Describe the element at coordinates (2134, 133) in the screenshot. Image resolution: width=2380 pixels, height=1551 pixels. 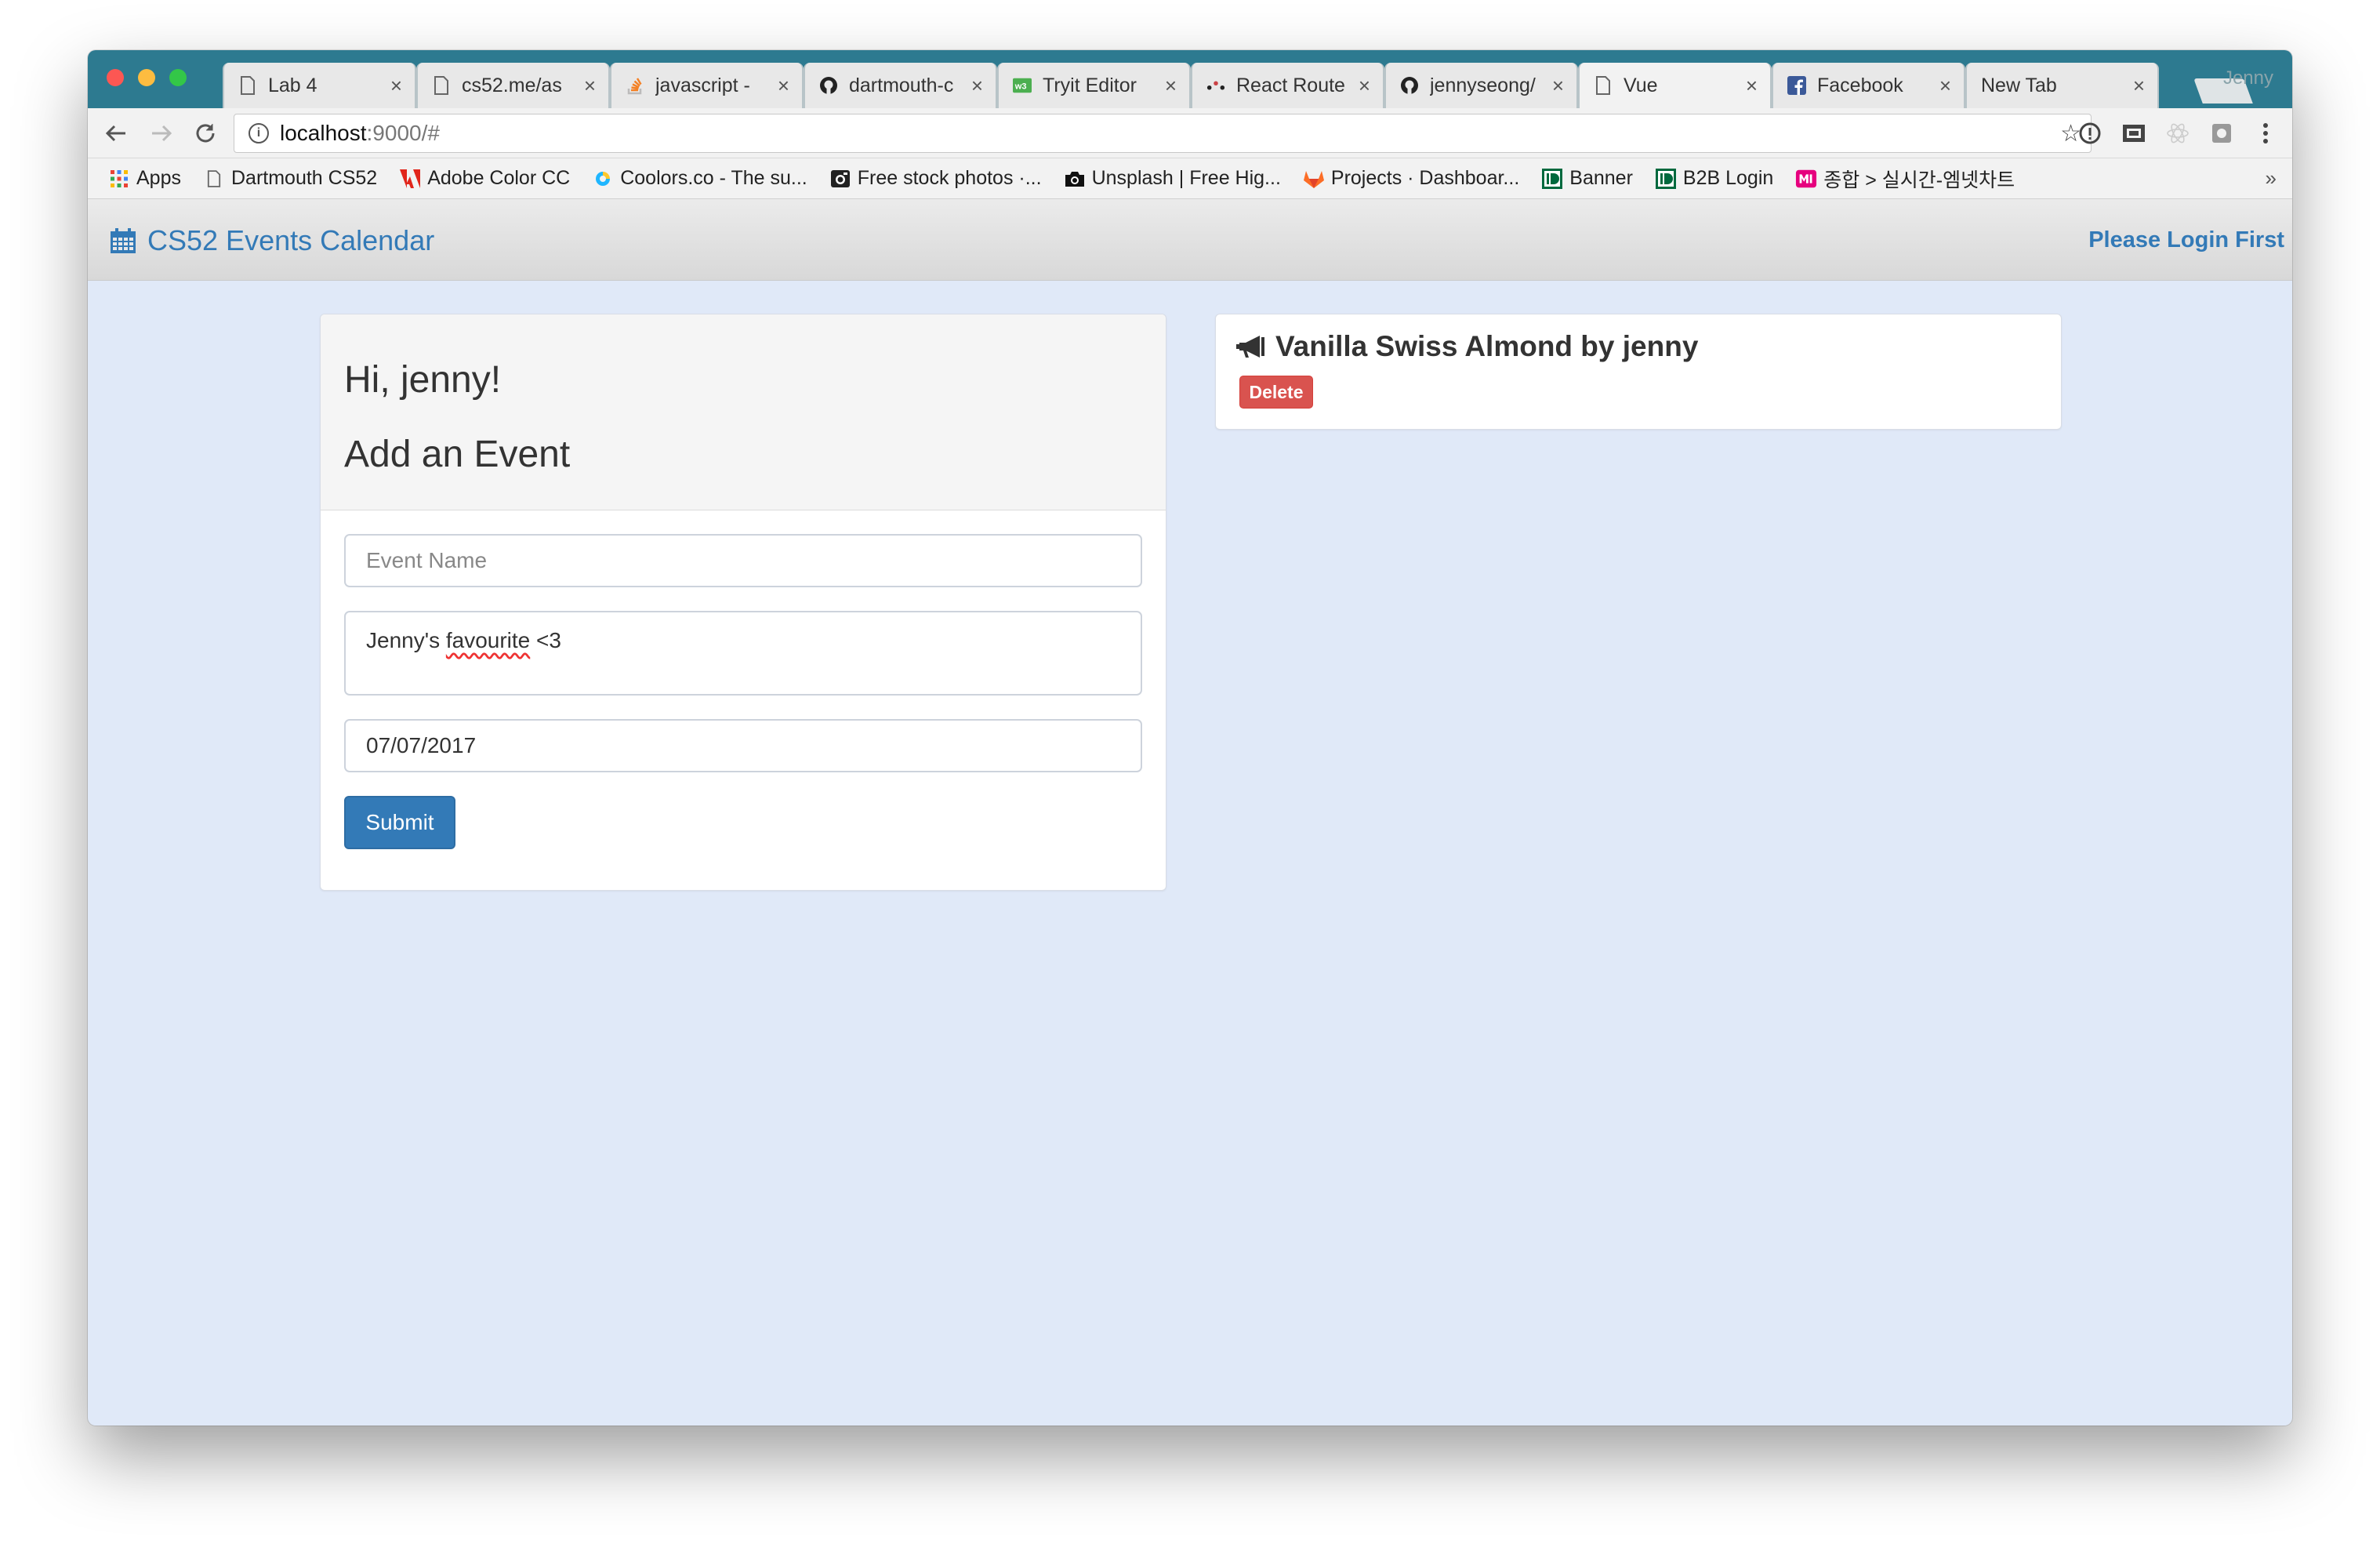
I see `screen-capture-icon` at that location.